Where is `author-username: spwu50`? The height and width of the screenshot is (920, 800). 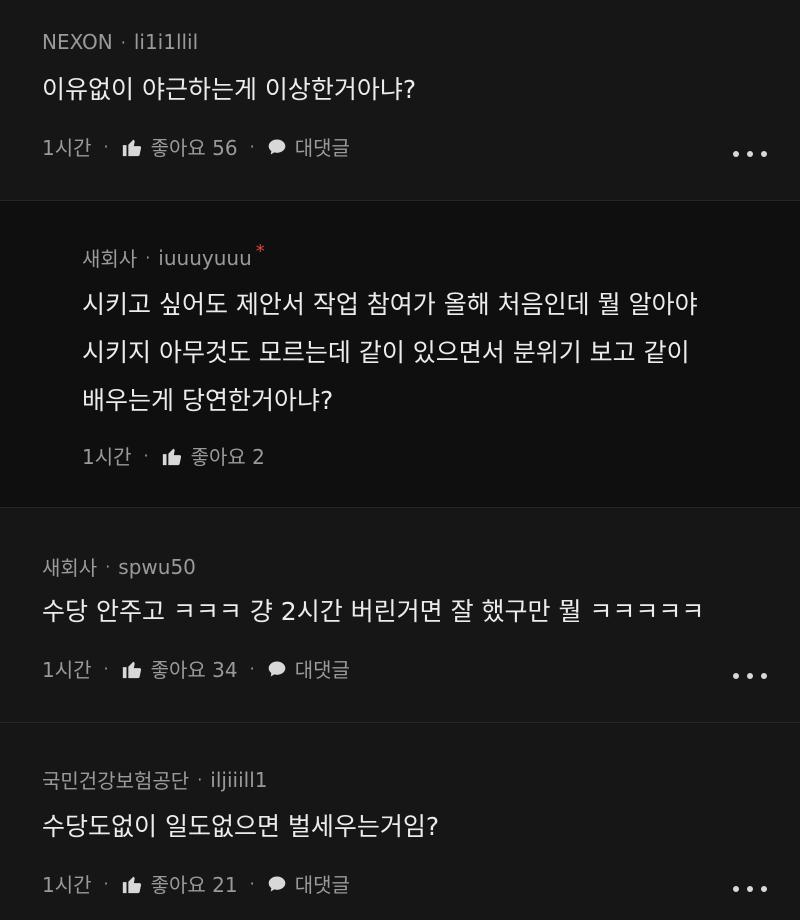 author-username: spwu50 is located at coordinates (157, 567).